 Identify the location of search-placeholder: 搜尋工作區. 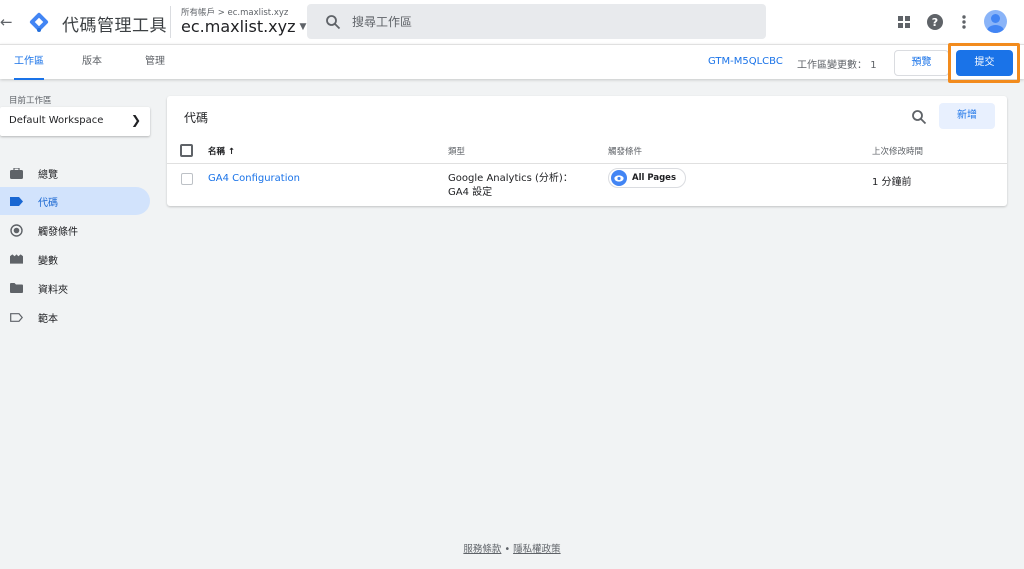
(382, 22).